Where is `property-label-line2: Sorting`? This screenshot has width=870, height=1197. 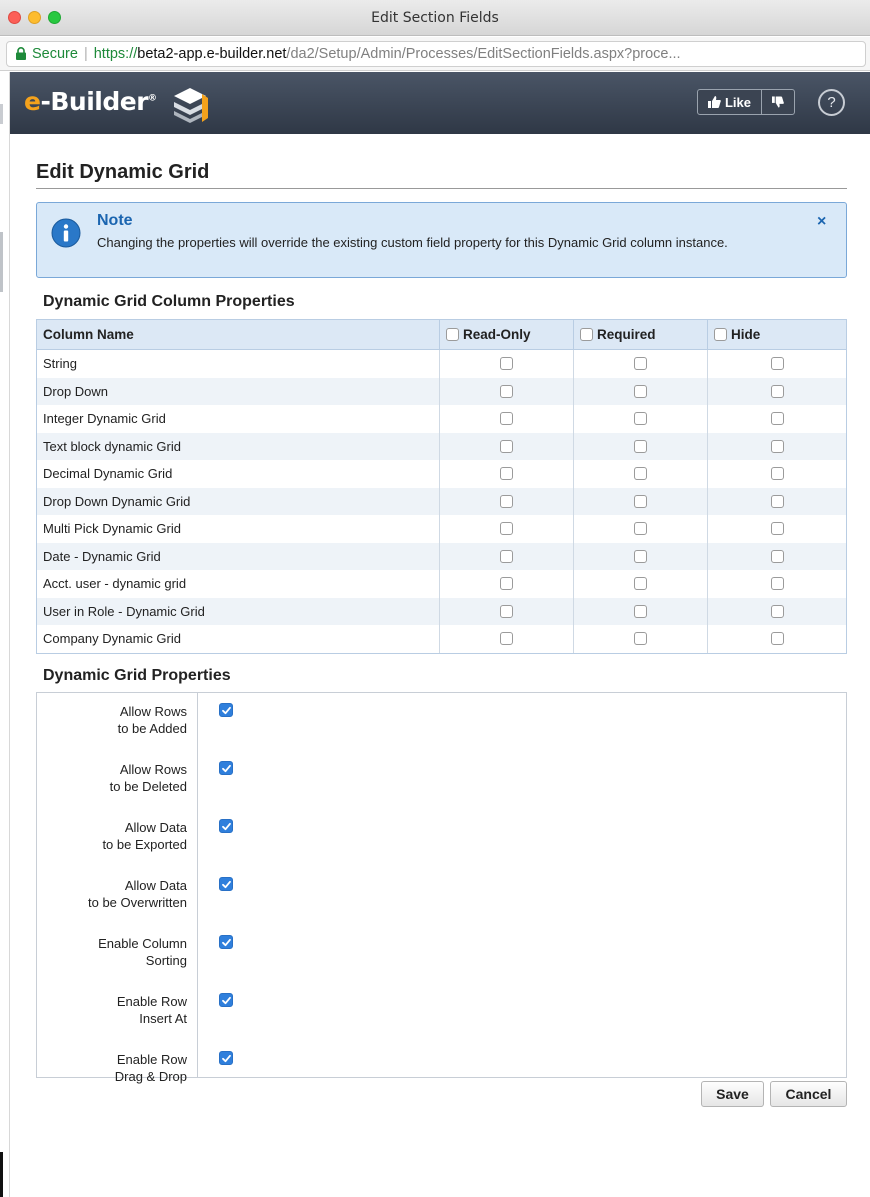
property-label-line2: Sorting is located at coordinates (166, 960).